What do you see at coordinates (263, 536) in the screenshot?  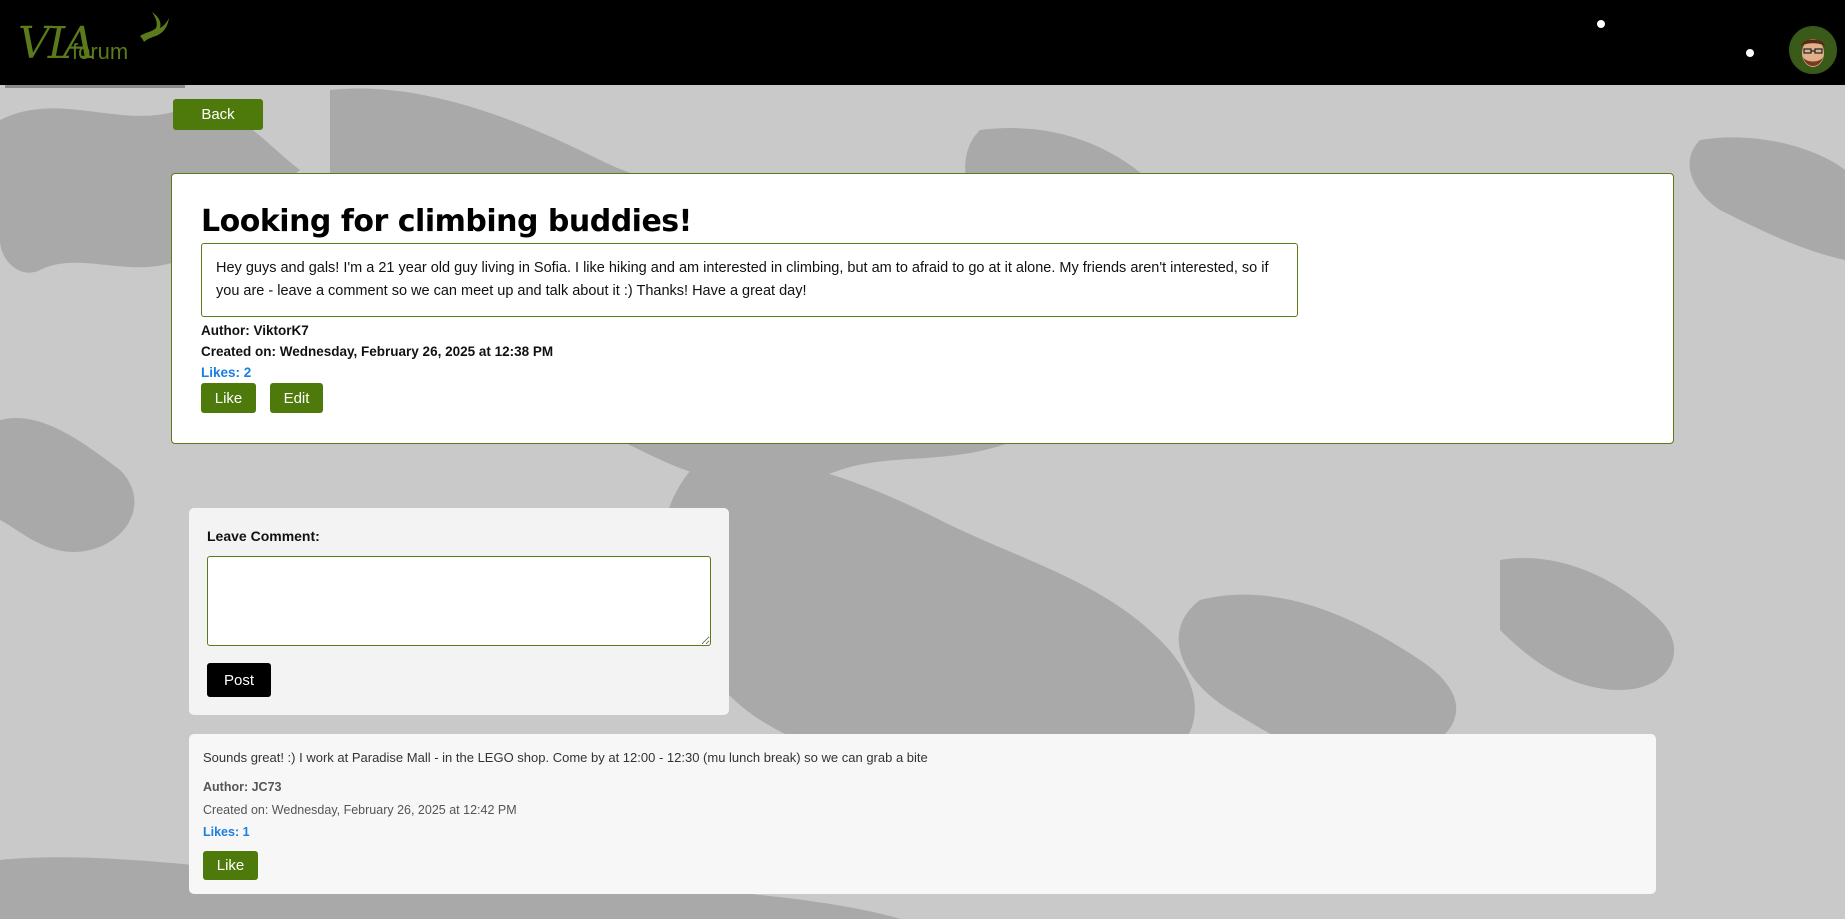 I see `comment-label: Leave Comment:` at bounding box center [263, 536].